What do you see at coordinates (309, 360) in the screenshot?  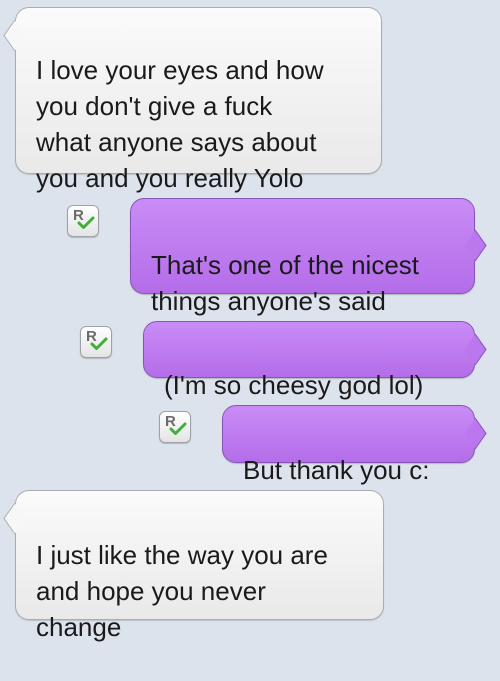 I see `sent-message: (I'm so cheesy god lol)` at bounding box center [309, 360].